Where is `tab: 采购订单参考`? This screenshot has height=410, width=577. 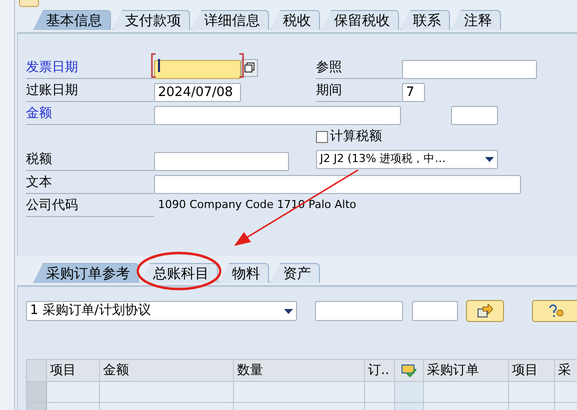
tab: 采购订单参考 is located at coordinates (86, 273).